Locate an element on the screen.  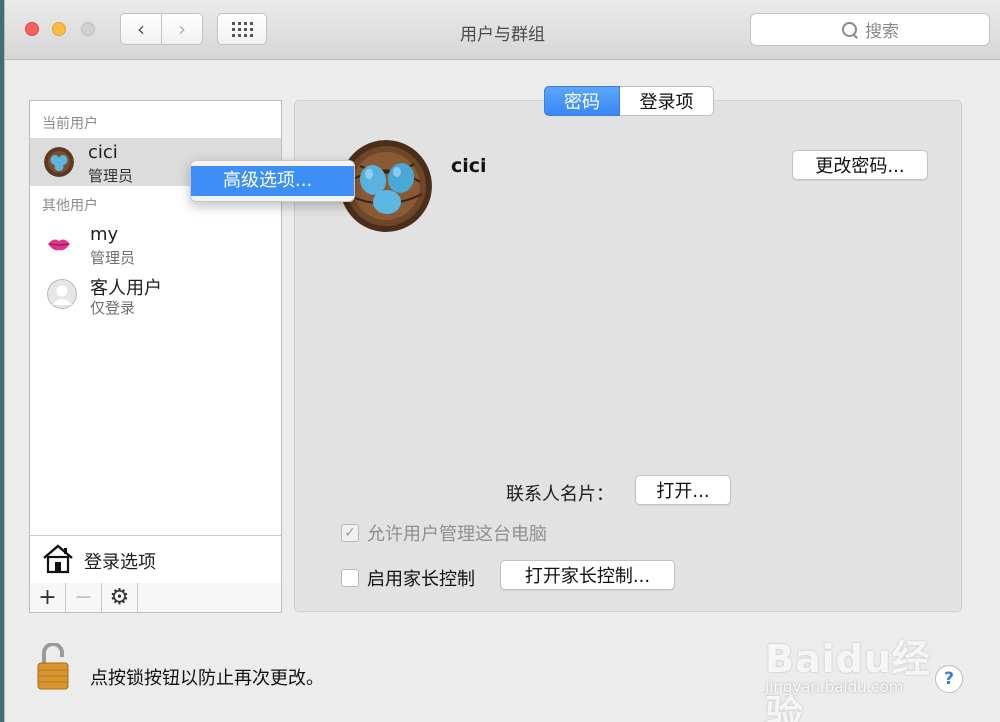
parental-controls-row: 启用家长控制 is located at coordinates (408, 578).